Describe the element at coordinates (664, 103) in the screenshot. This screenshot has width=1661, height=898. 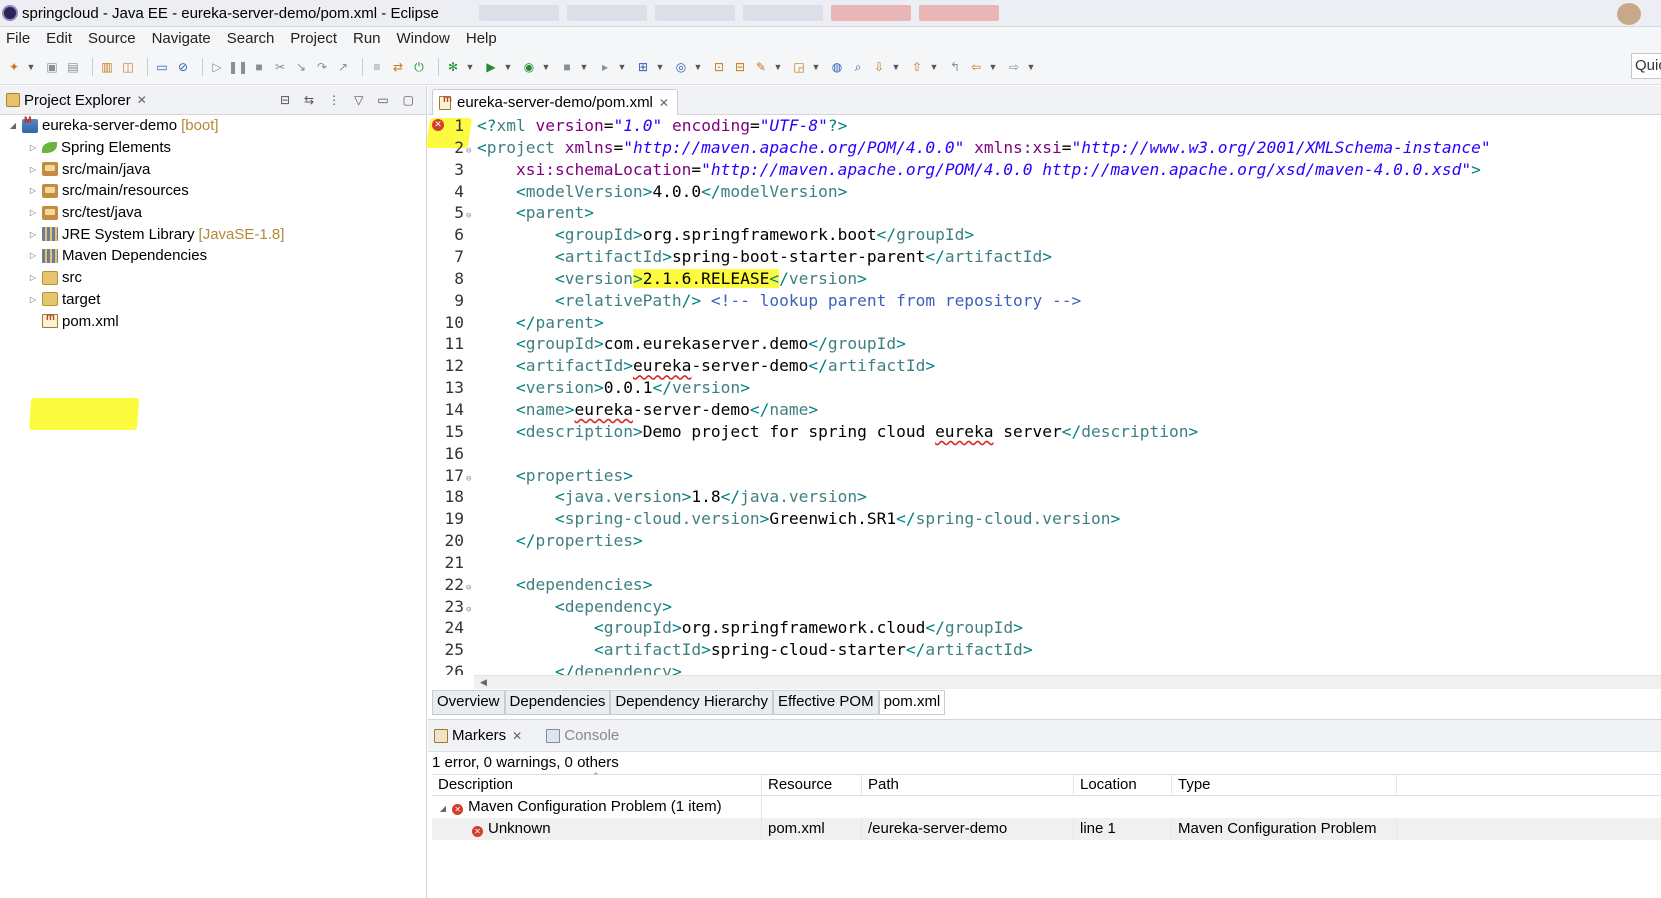
I see `close-tab-icon: ✕` at that location.